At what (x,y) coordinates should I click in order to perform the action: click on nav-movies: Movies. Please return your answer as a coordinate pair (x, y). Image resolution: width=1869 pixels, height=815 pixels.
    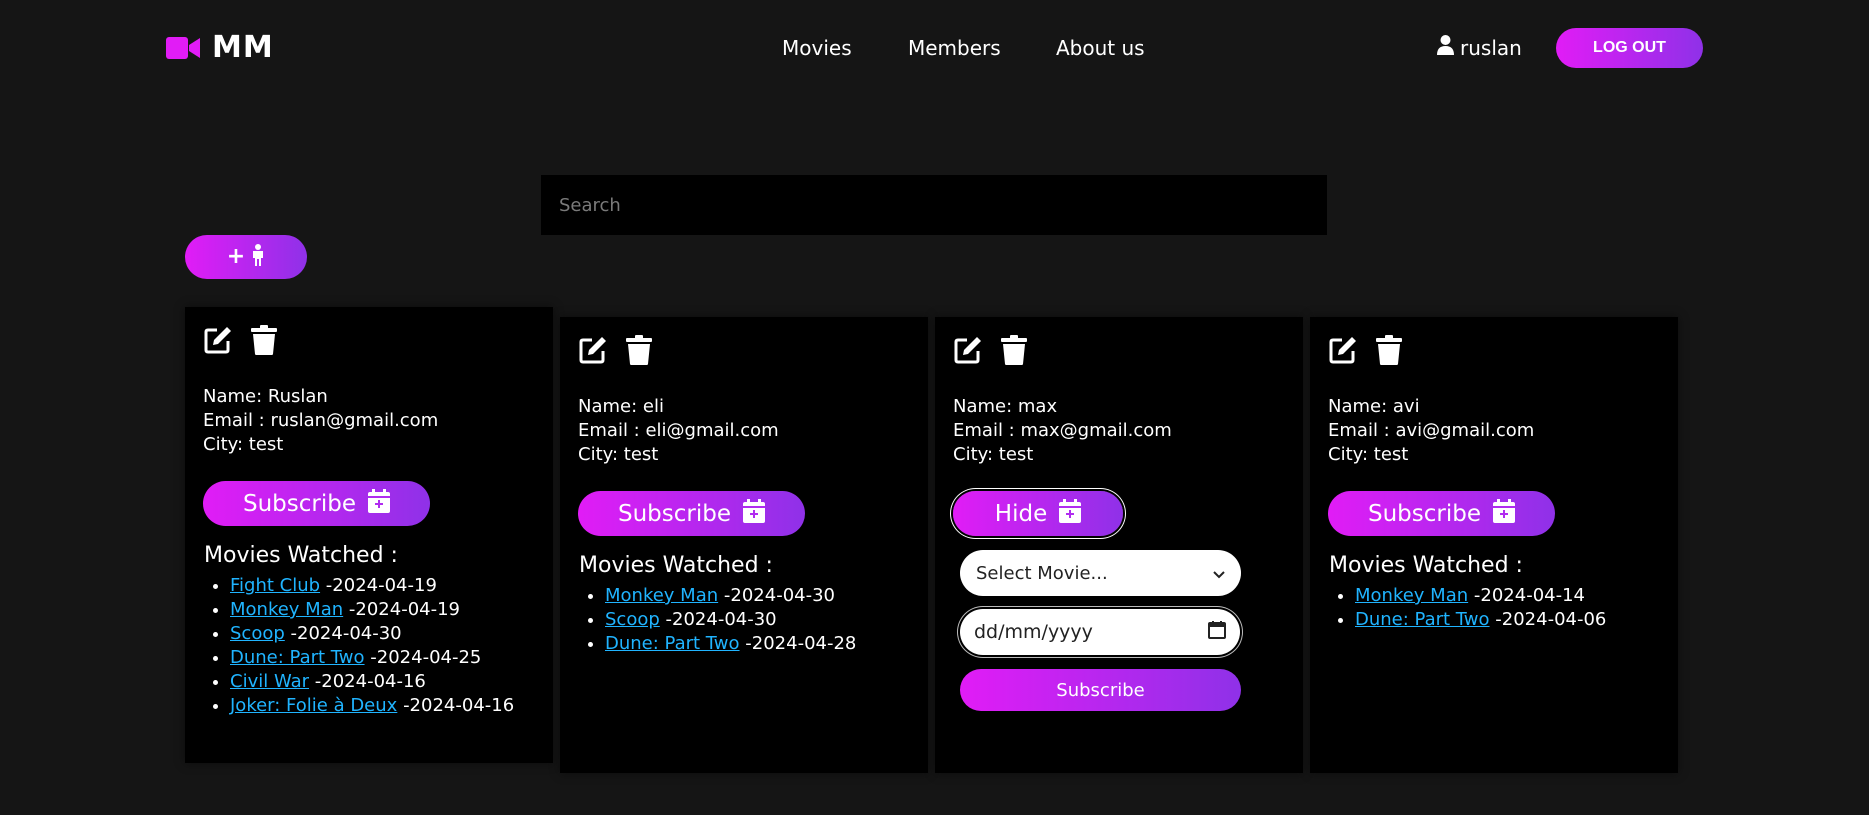
    Looking at the image, I should click on (817, 48).